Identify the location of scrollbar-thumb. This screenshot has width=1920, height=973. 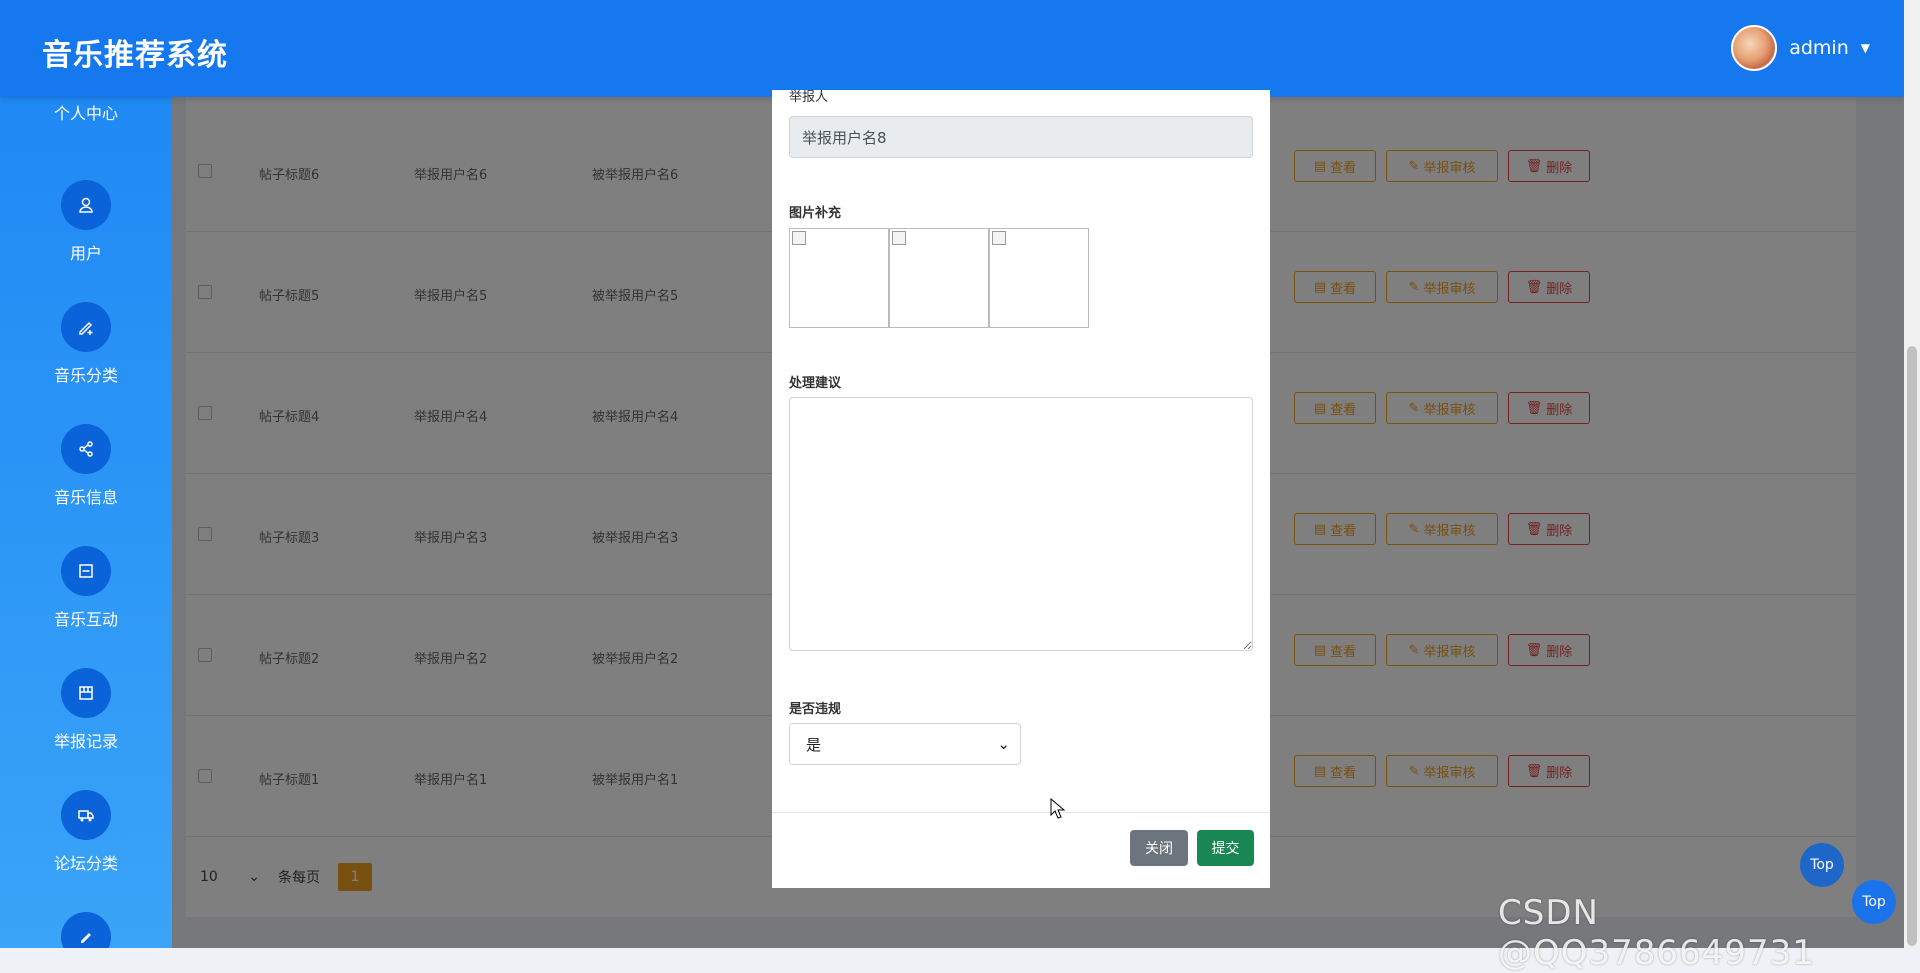
(1912, 646).